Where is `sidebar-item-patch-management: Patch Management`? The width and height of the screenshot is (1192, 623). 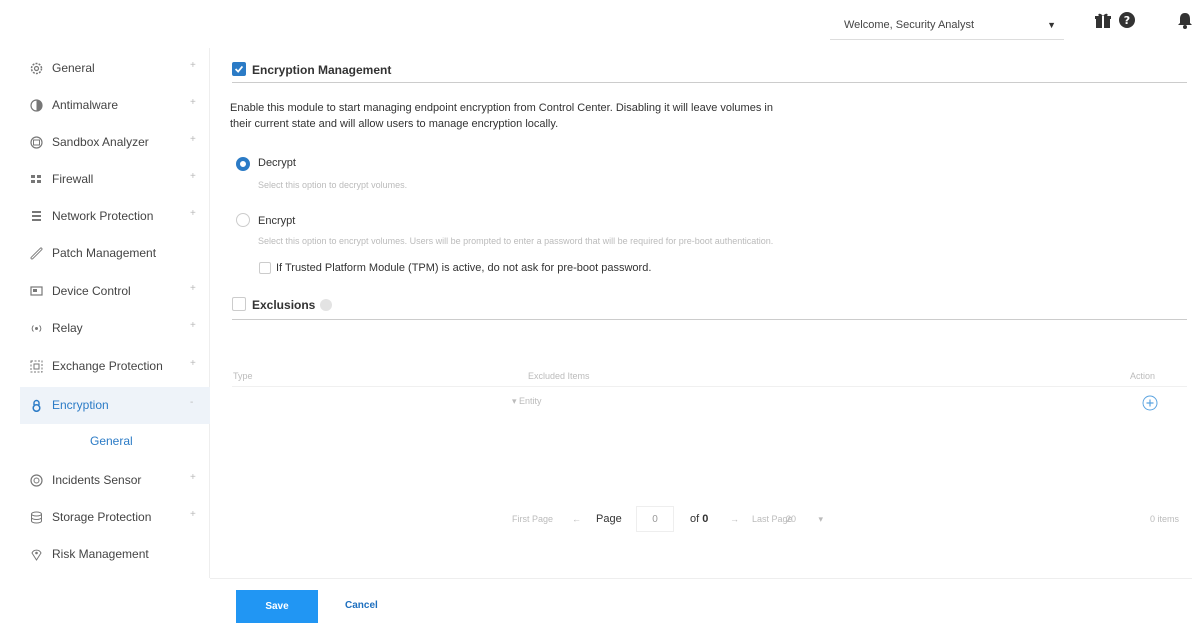
sidebar-item-patch-management: Patch Management is located at coordinates (115, 253).